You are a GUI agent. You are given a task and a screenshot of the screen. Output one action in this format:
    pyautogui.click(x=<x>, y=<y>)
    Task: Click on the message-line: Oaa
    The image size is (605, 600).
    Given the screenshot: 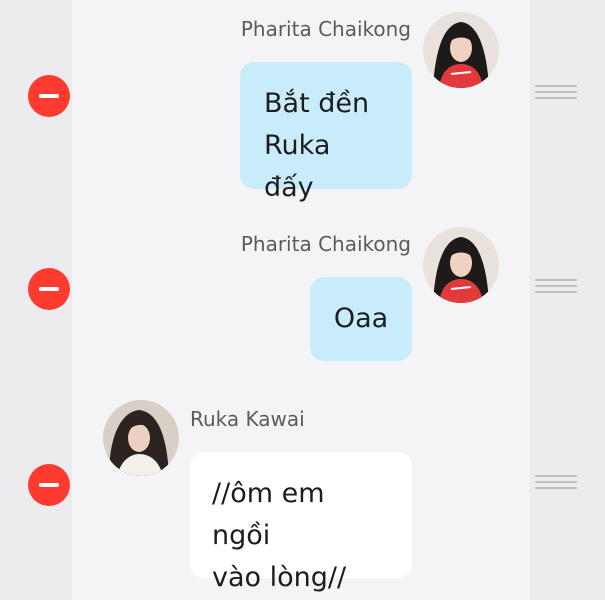 What is the action you would take?
    pyautogui.click(x=361, y=318)
    